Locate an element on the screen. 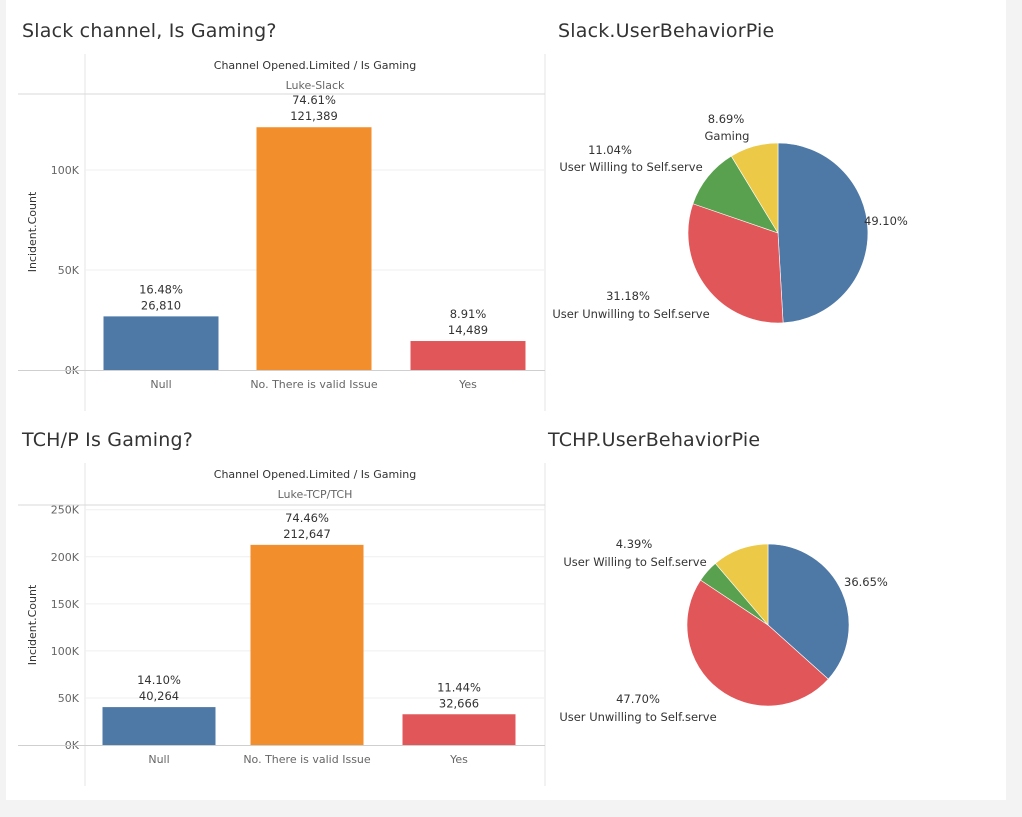  slack_bar-bar-value-label: 121,389 is located at coordinates (314, 116).